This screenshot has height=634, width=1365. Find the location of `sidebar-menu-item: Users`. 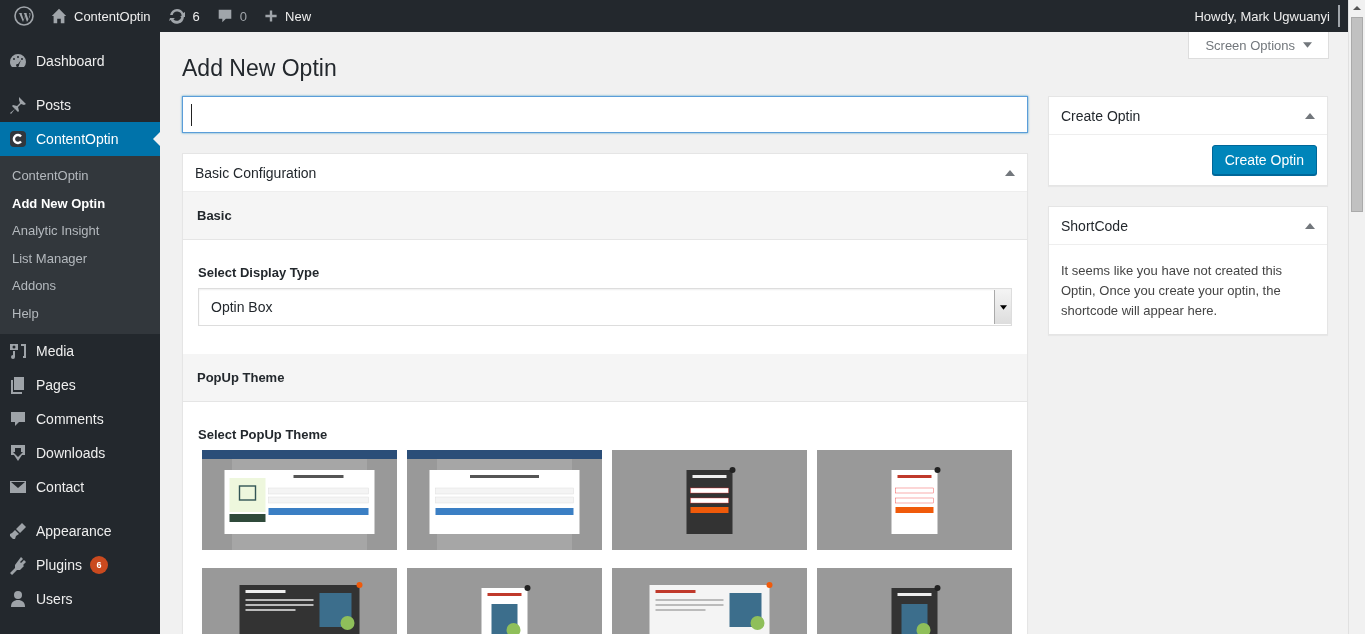

sidebar-menu-item: Users is located at coordinates (80, 599).